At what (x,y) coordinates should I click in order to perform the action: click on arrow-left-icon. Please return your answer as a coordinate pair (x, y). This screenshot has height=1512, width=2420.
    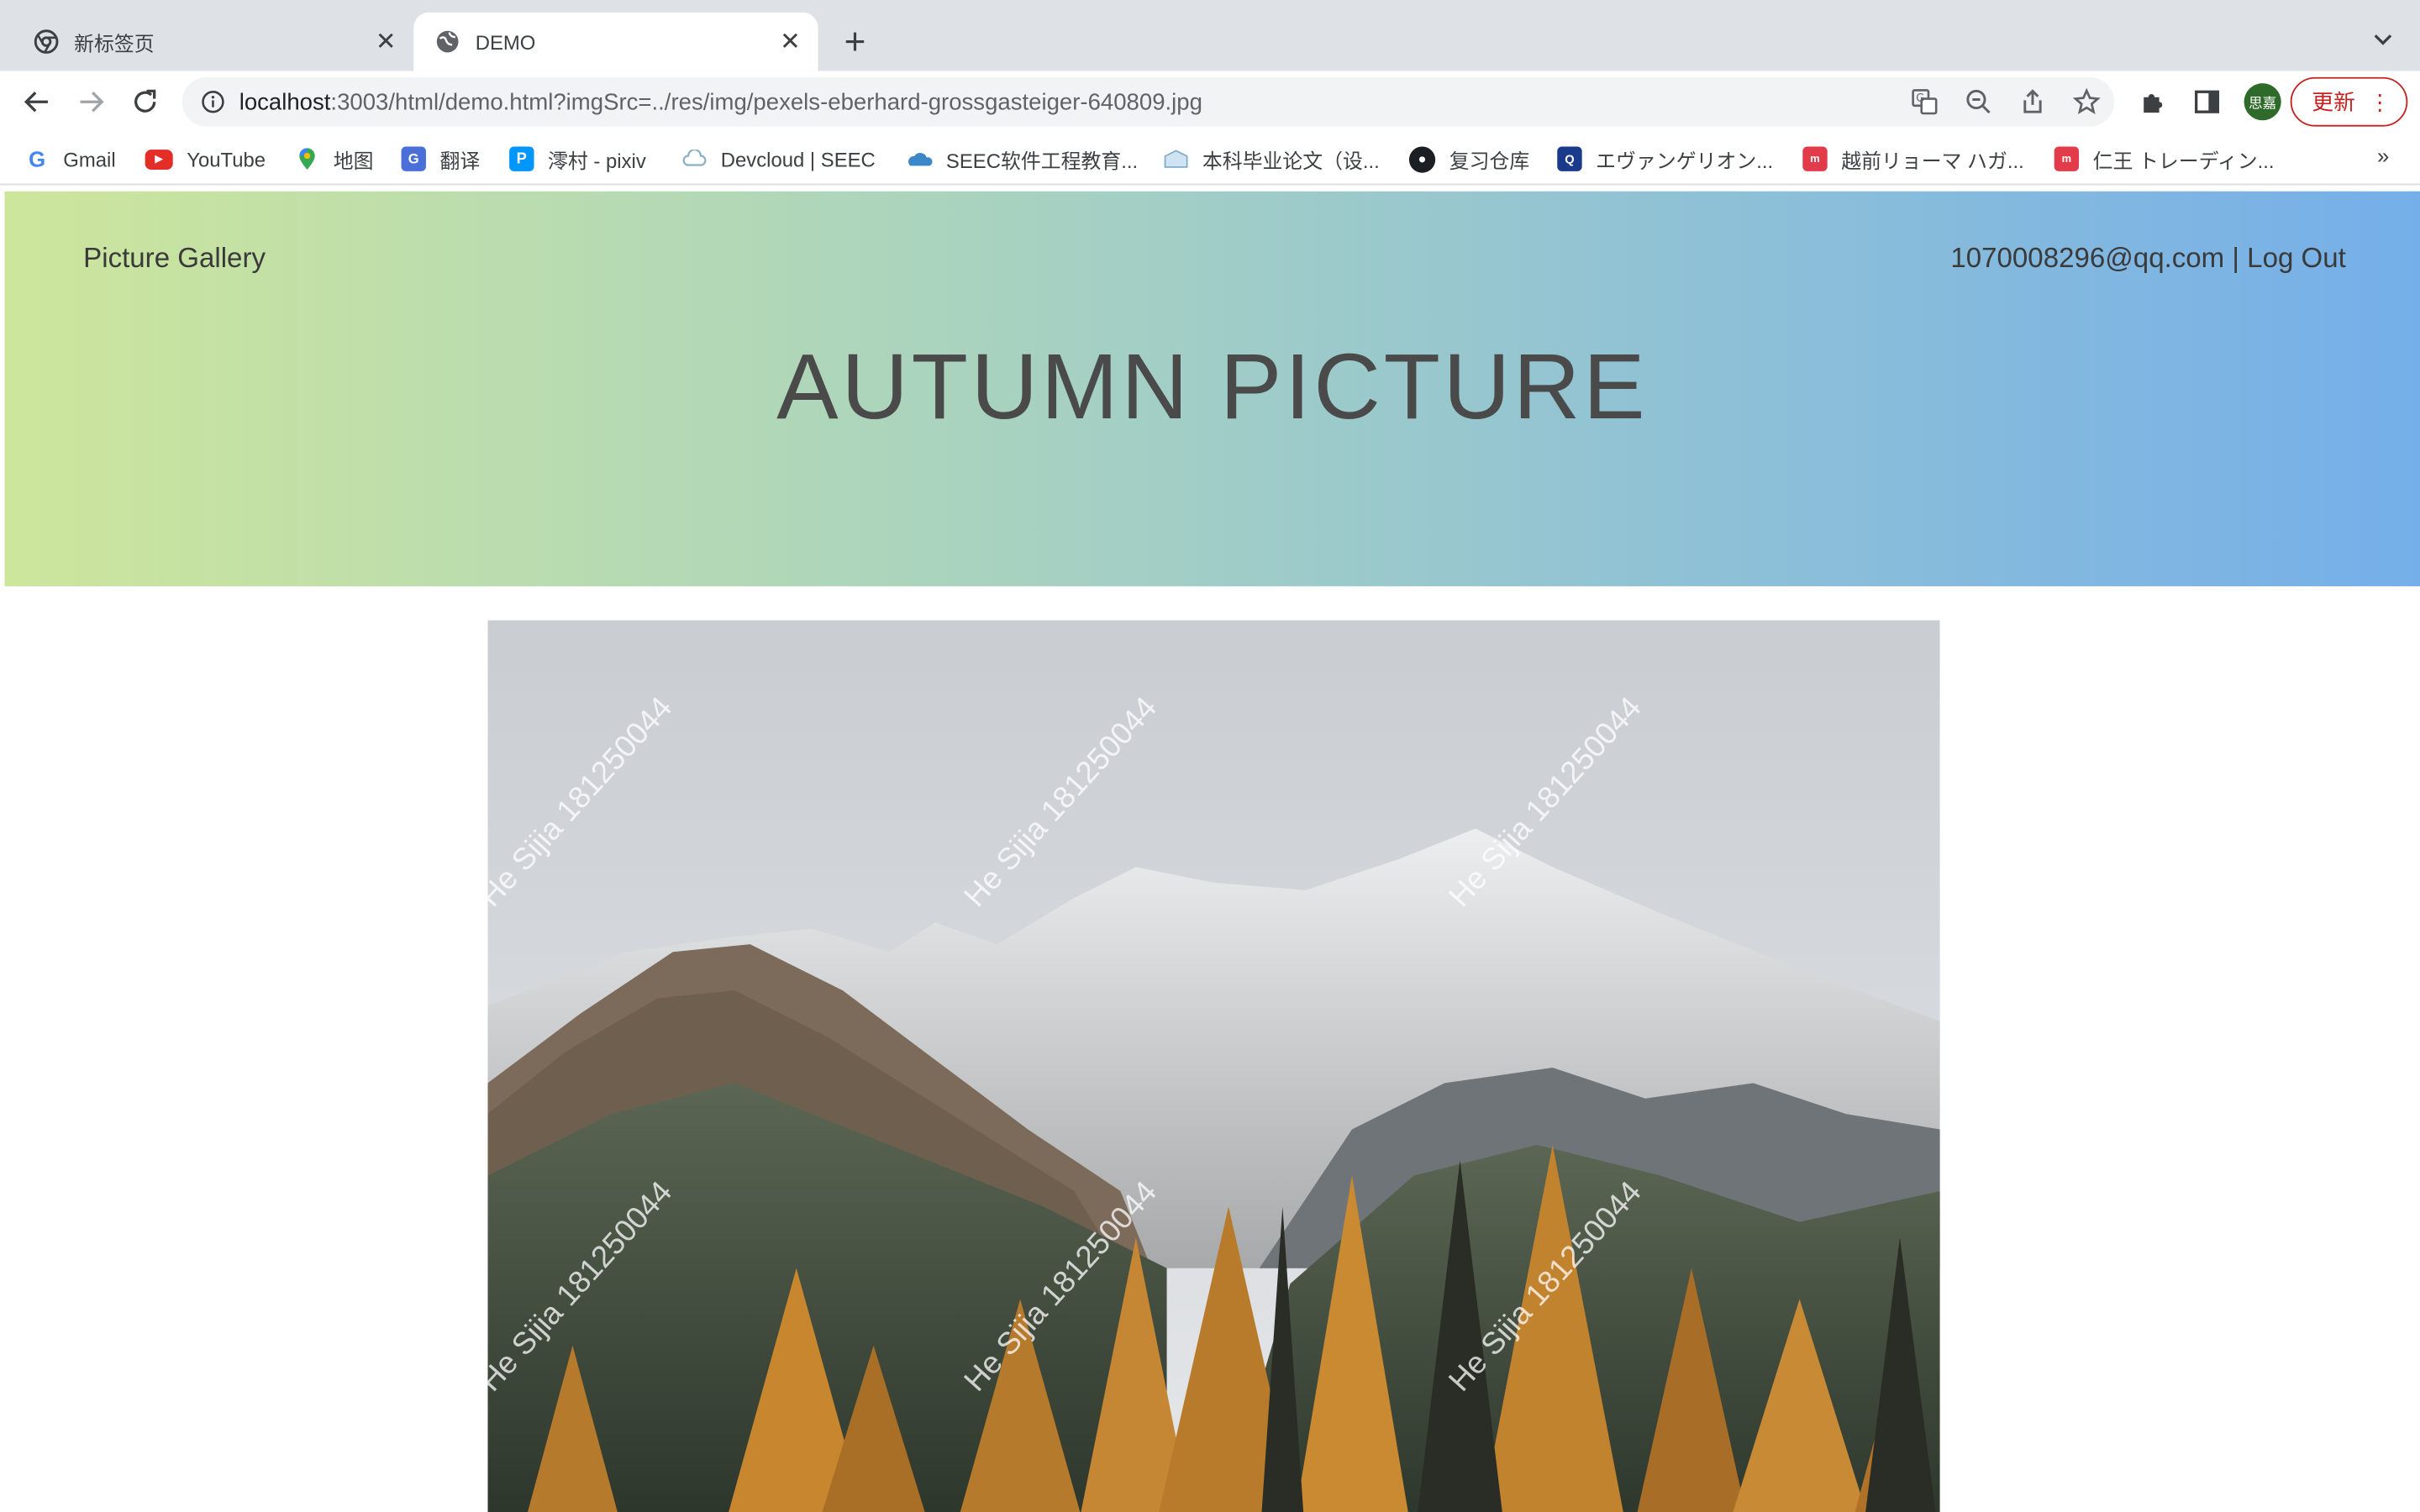
    Looking at the image, I should click on (36, 102).